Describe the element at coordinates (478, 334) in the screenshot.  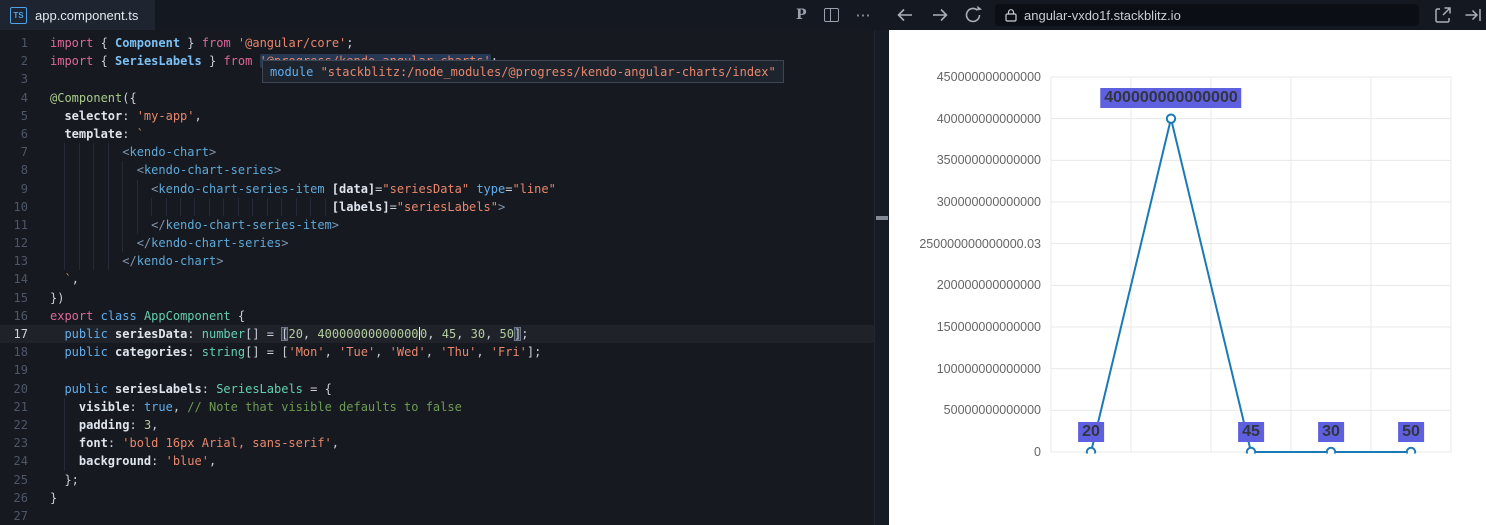
I see `code-token: 30` at that location.